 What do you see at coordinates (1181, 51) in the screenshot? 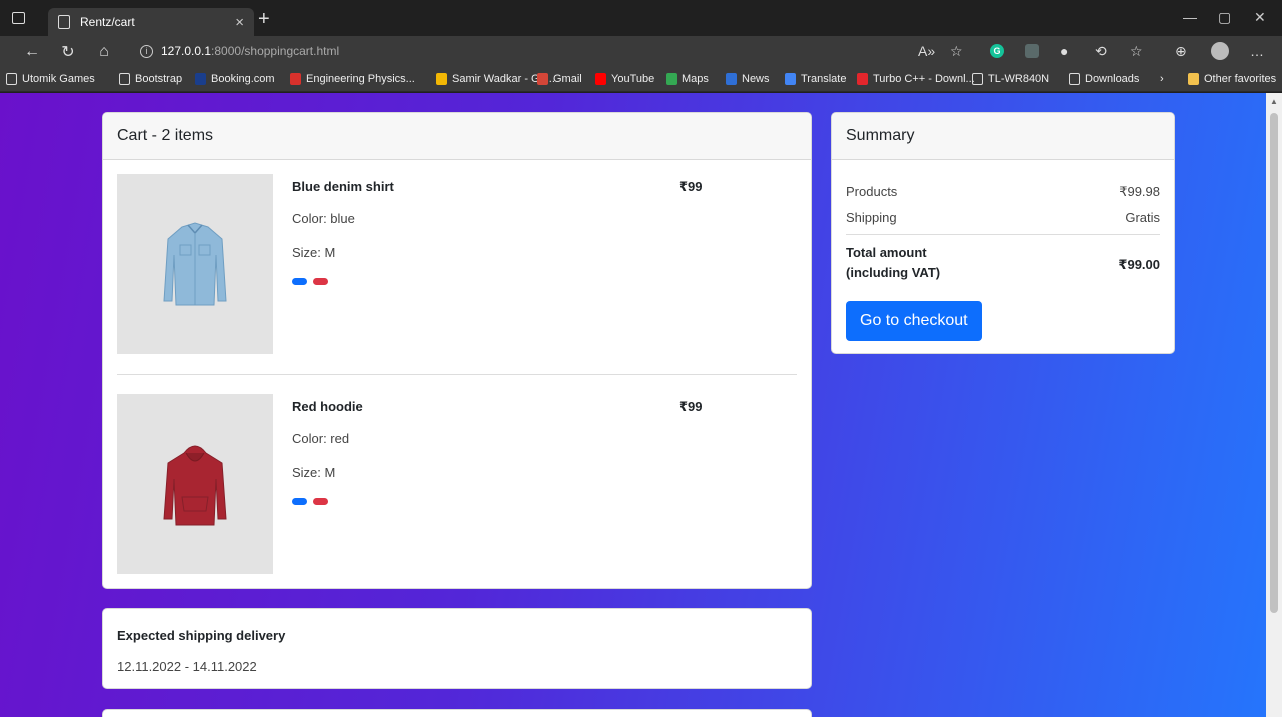
I see `collections-icon: ⊕` at bounding box center [1181, 51].